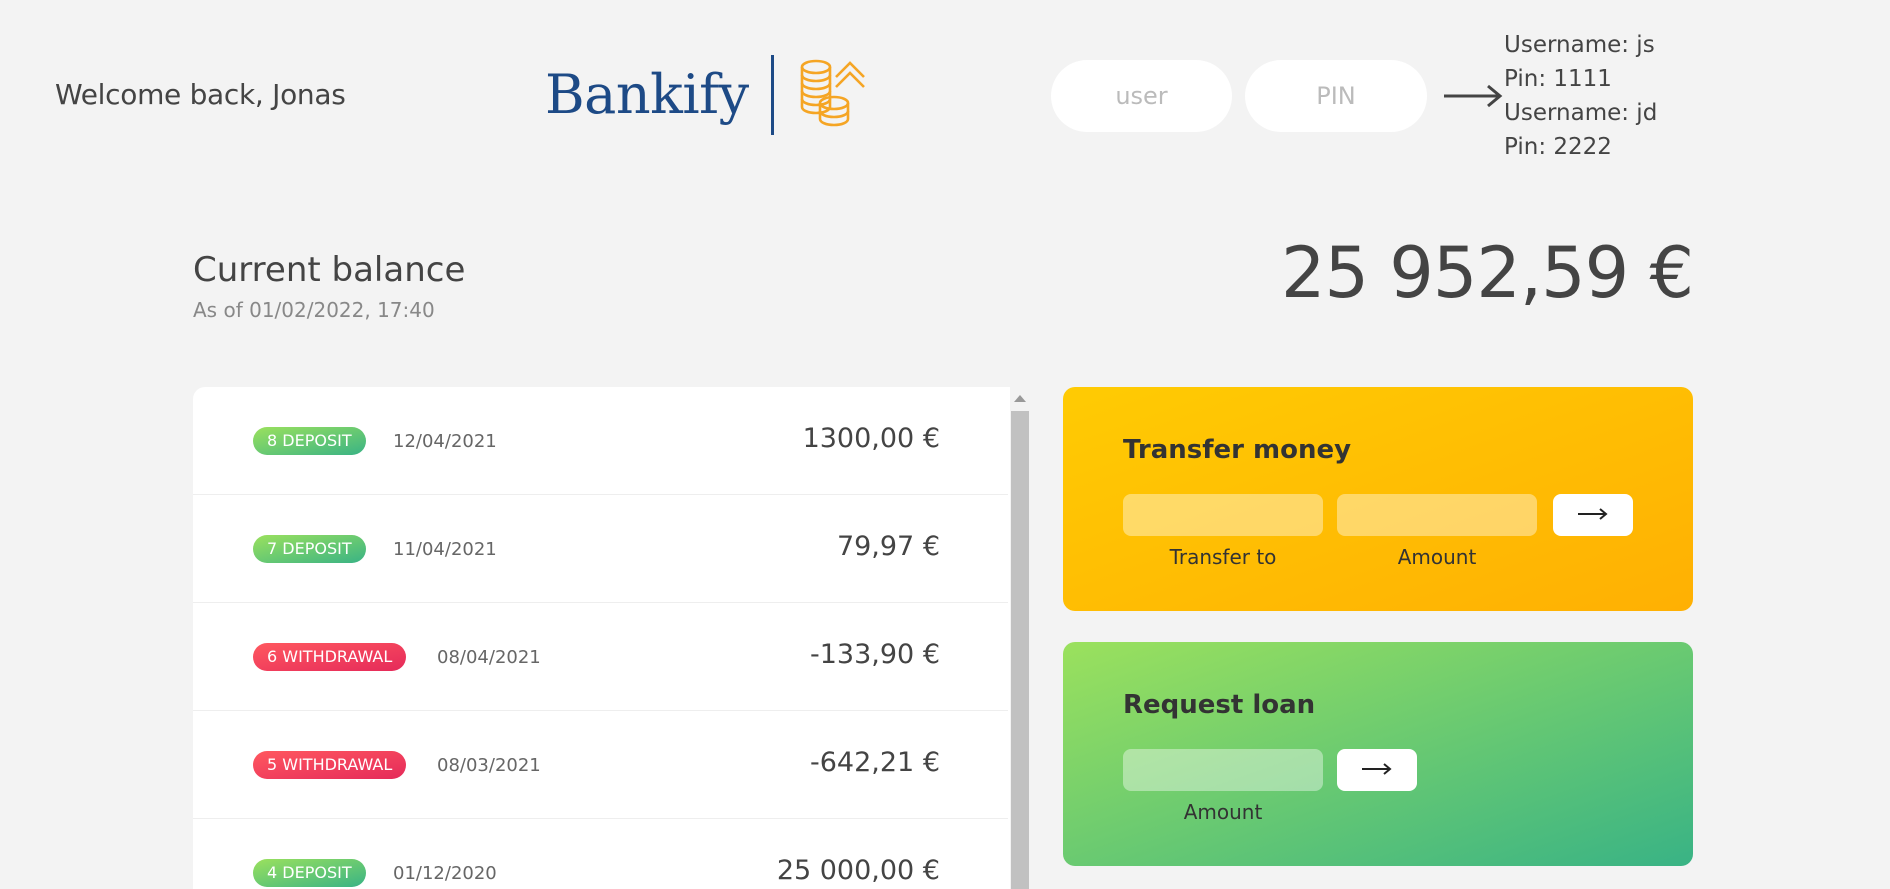  What do you see at coordinates (1020, 398) in the screenshot?
I see `scroll-up-arrow` at bounding box center [1020, 398].